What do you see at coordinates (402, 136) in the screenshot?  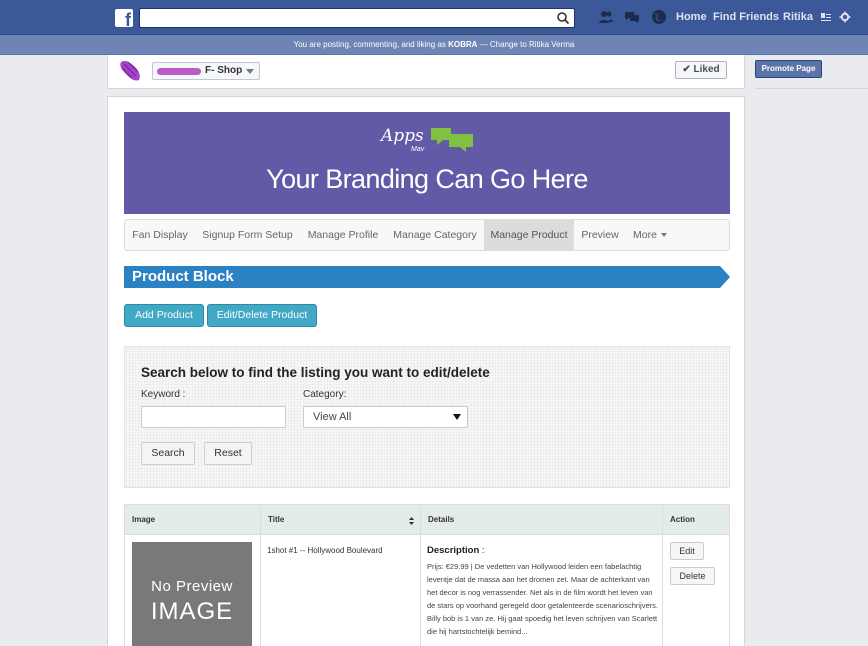 I see `logo-text: Apps` at bounding box center [402, 136].